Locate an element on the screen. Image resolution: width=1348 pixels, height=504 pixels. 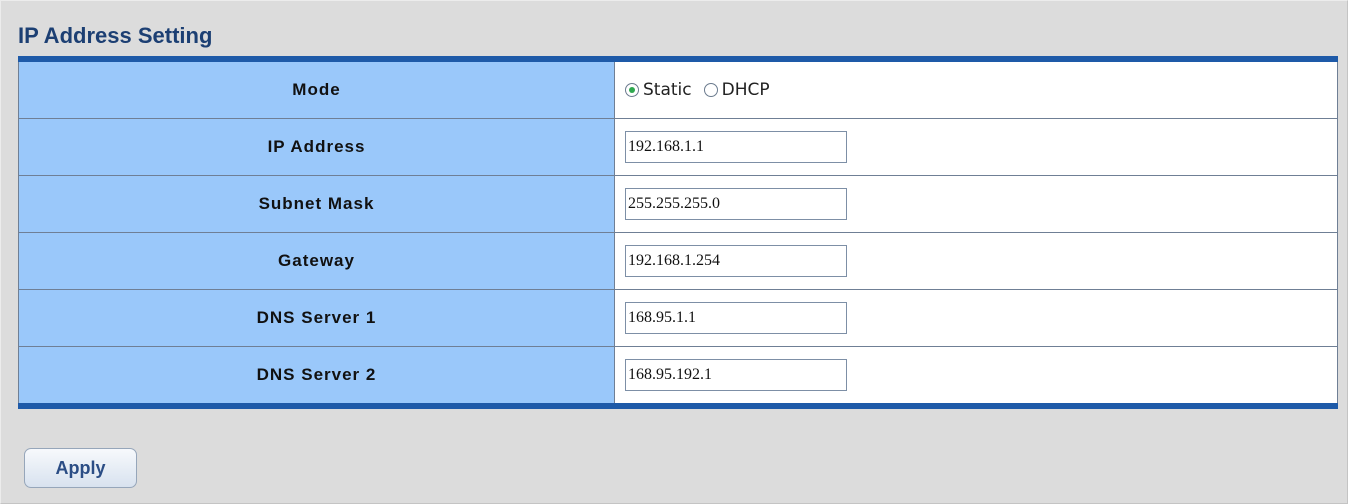
ip-address-cell is located at coordinates (976, 147).